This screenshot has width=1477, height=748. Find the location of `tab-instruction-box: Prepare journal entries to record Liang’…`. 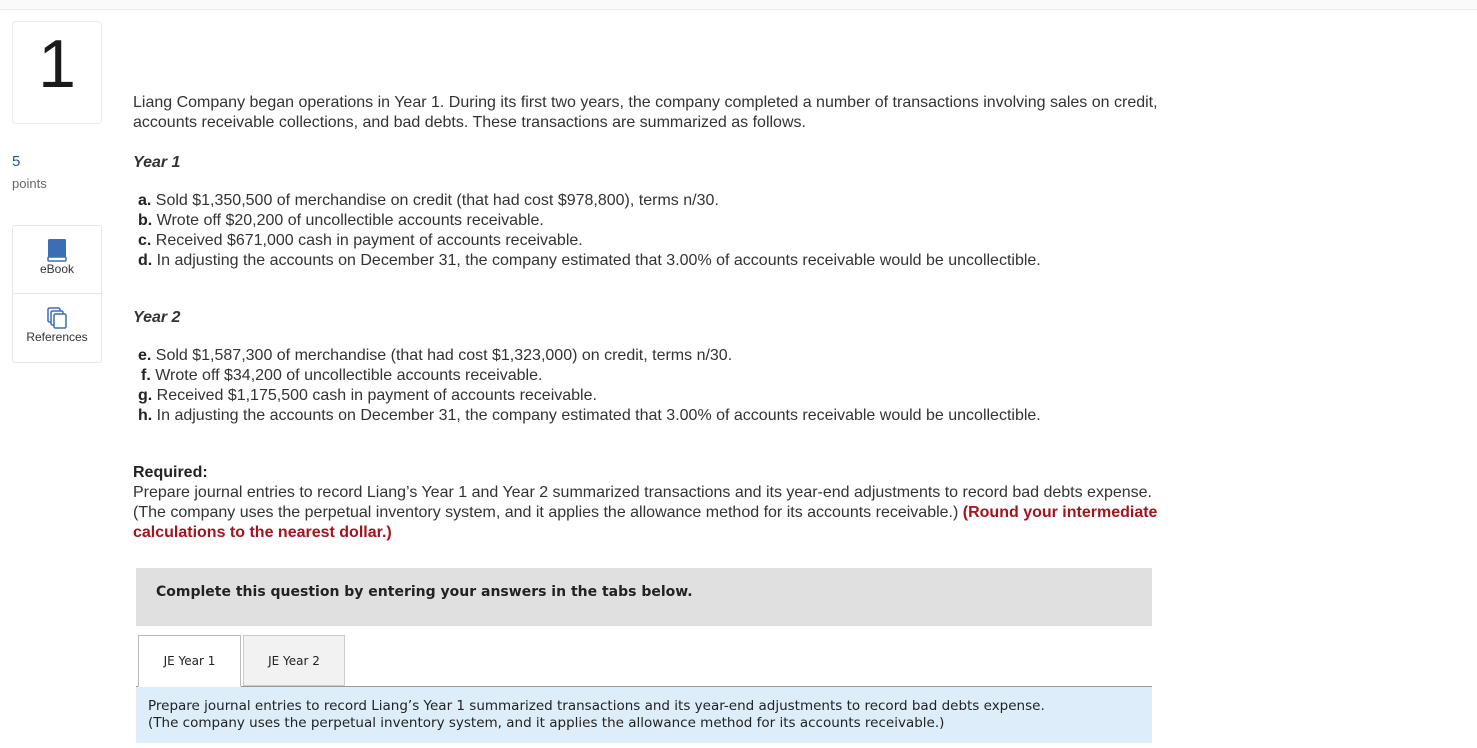

tab-instruction-box: Prepare journal entries to record Liang’… is located at coordinates (644, 715).